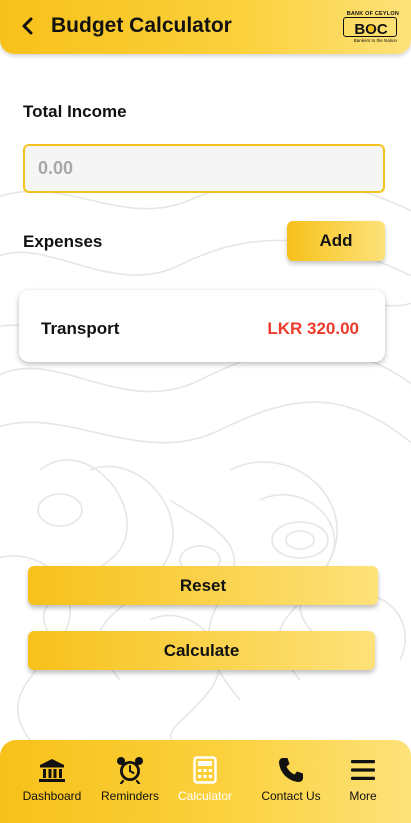  I want to click on nav-label-more: More, so click(363, 796).